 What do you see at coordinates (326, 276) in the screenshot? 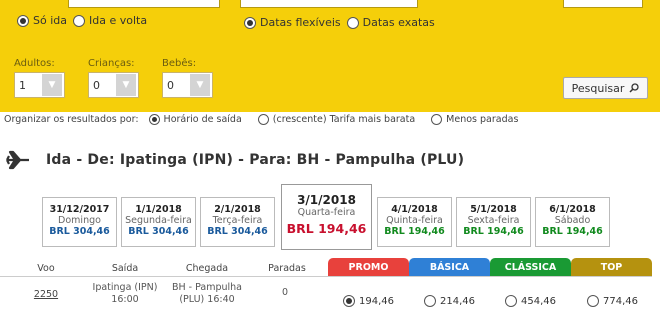
I see `table-divider` at bounding box center [326, 276].